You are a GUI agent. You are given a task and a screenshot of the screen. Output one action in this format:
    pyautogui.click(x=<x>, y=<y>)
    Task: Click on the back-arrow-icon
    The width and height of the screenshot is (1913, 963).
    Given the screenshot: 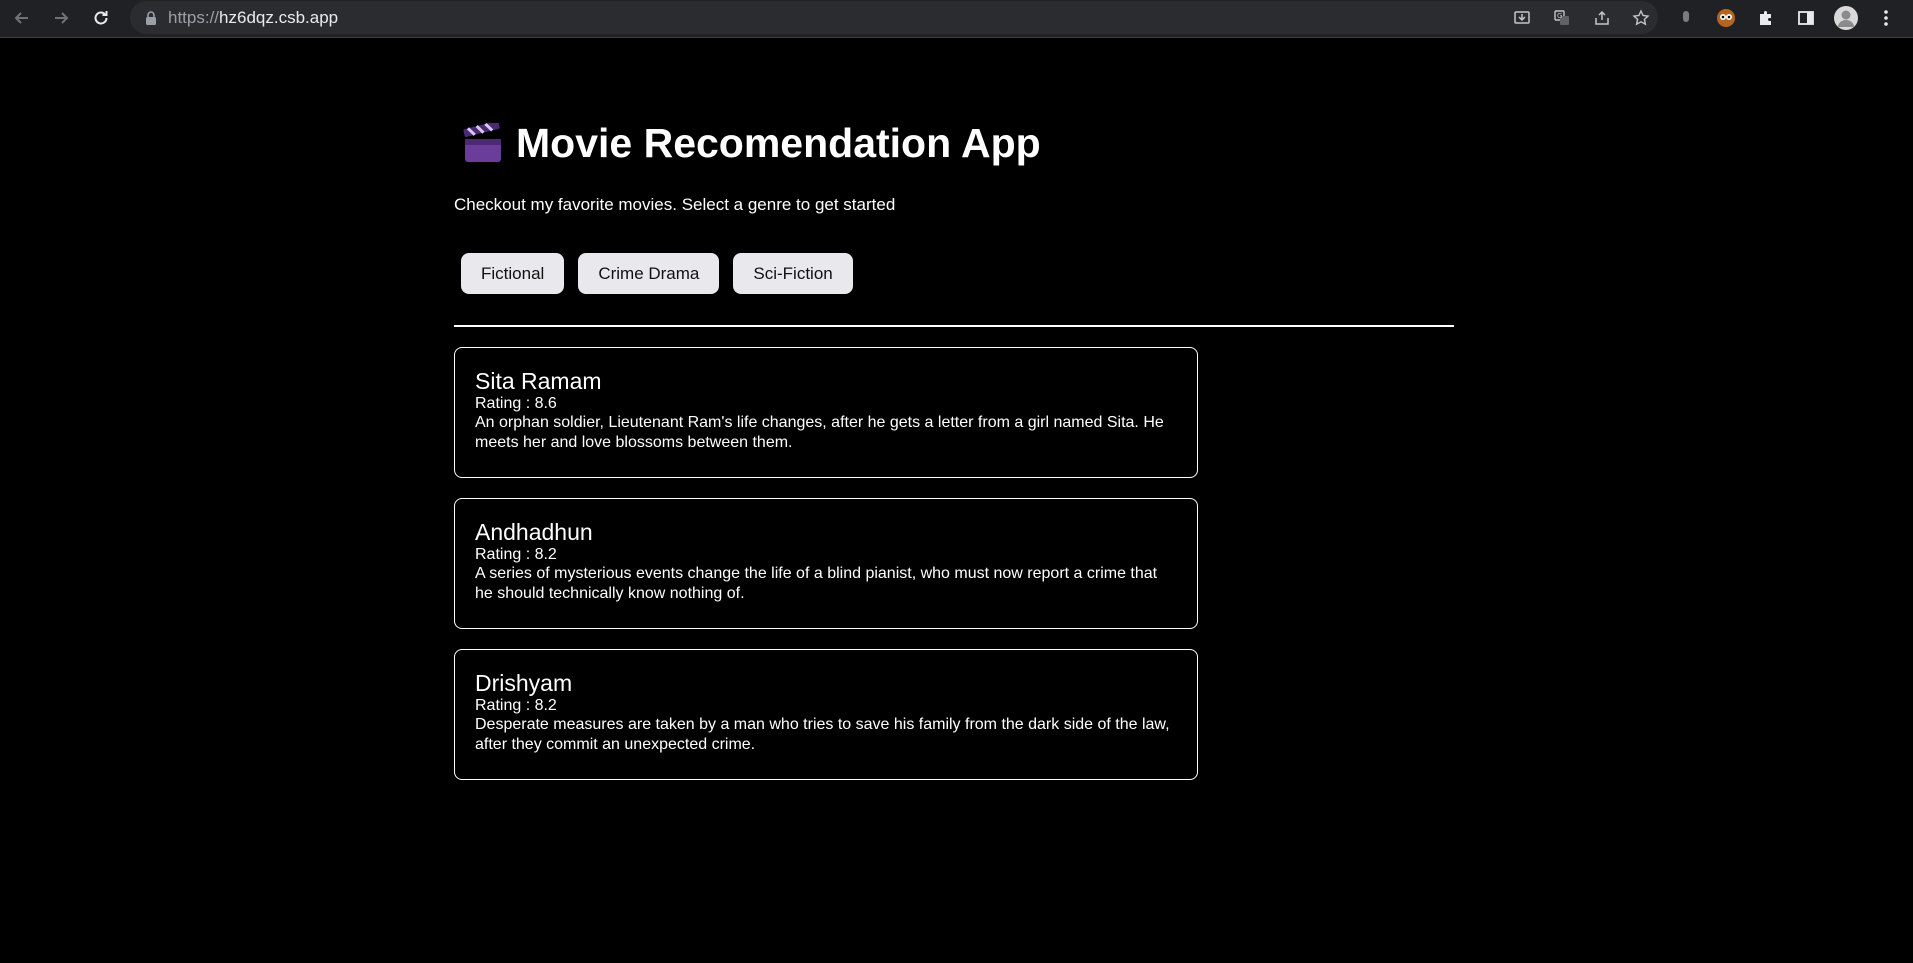 What is the action you would take?
    pyautogui.click(x=21, y=18)
    